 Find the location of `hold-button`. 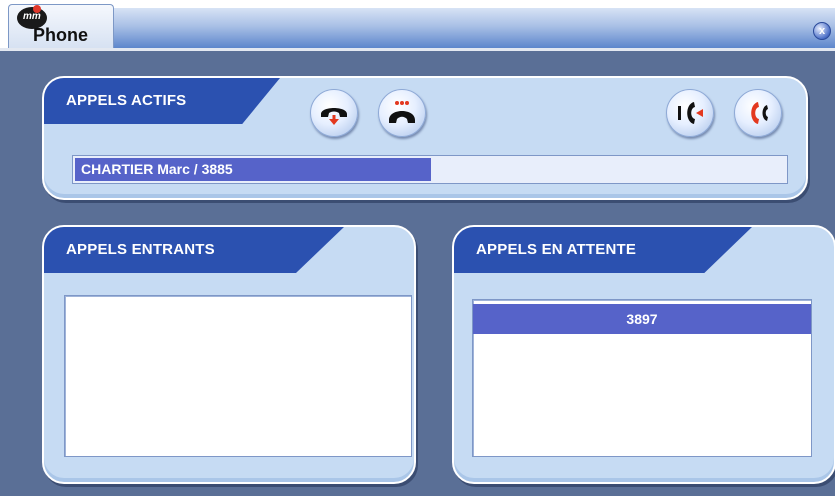

hold-button is located at coordinates (402, 113).